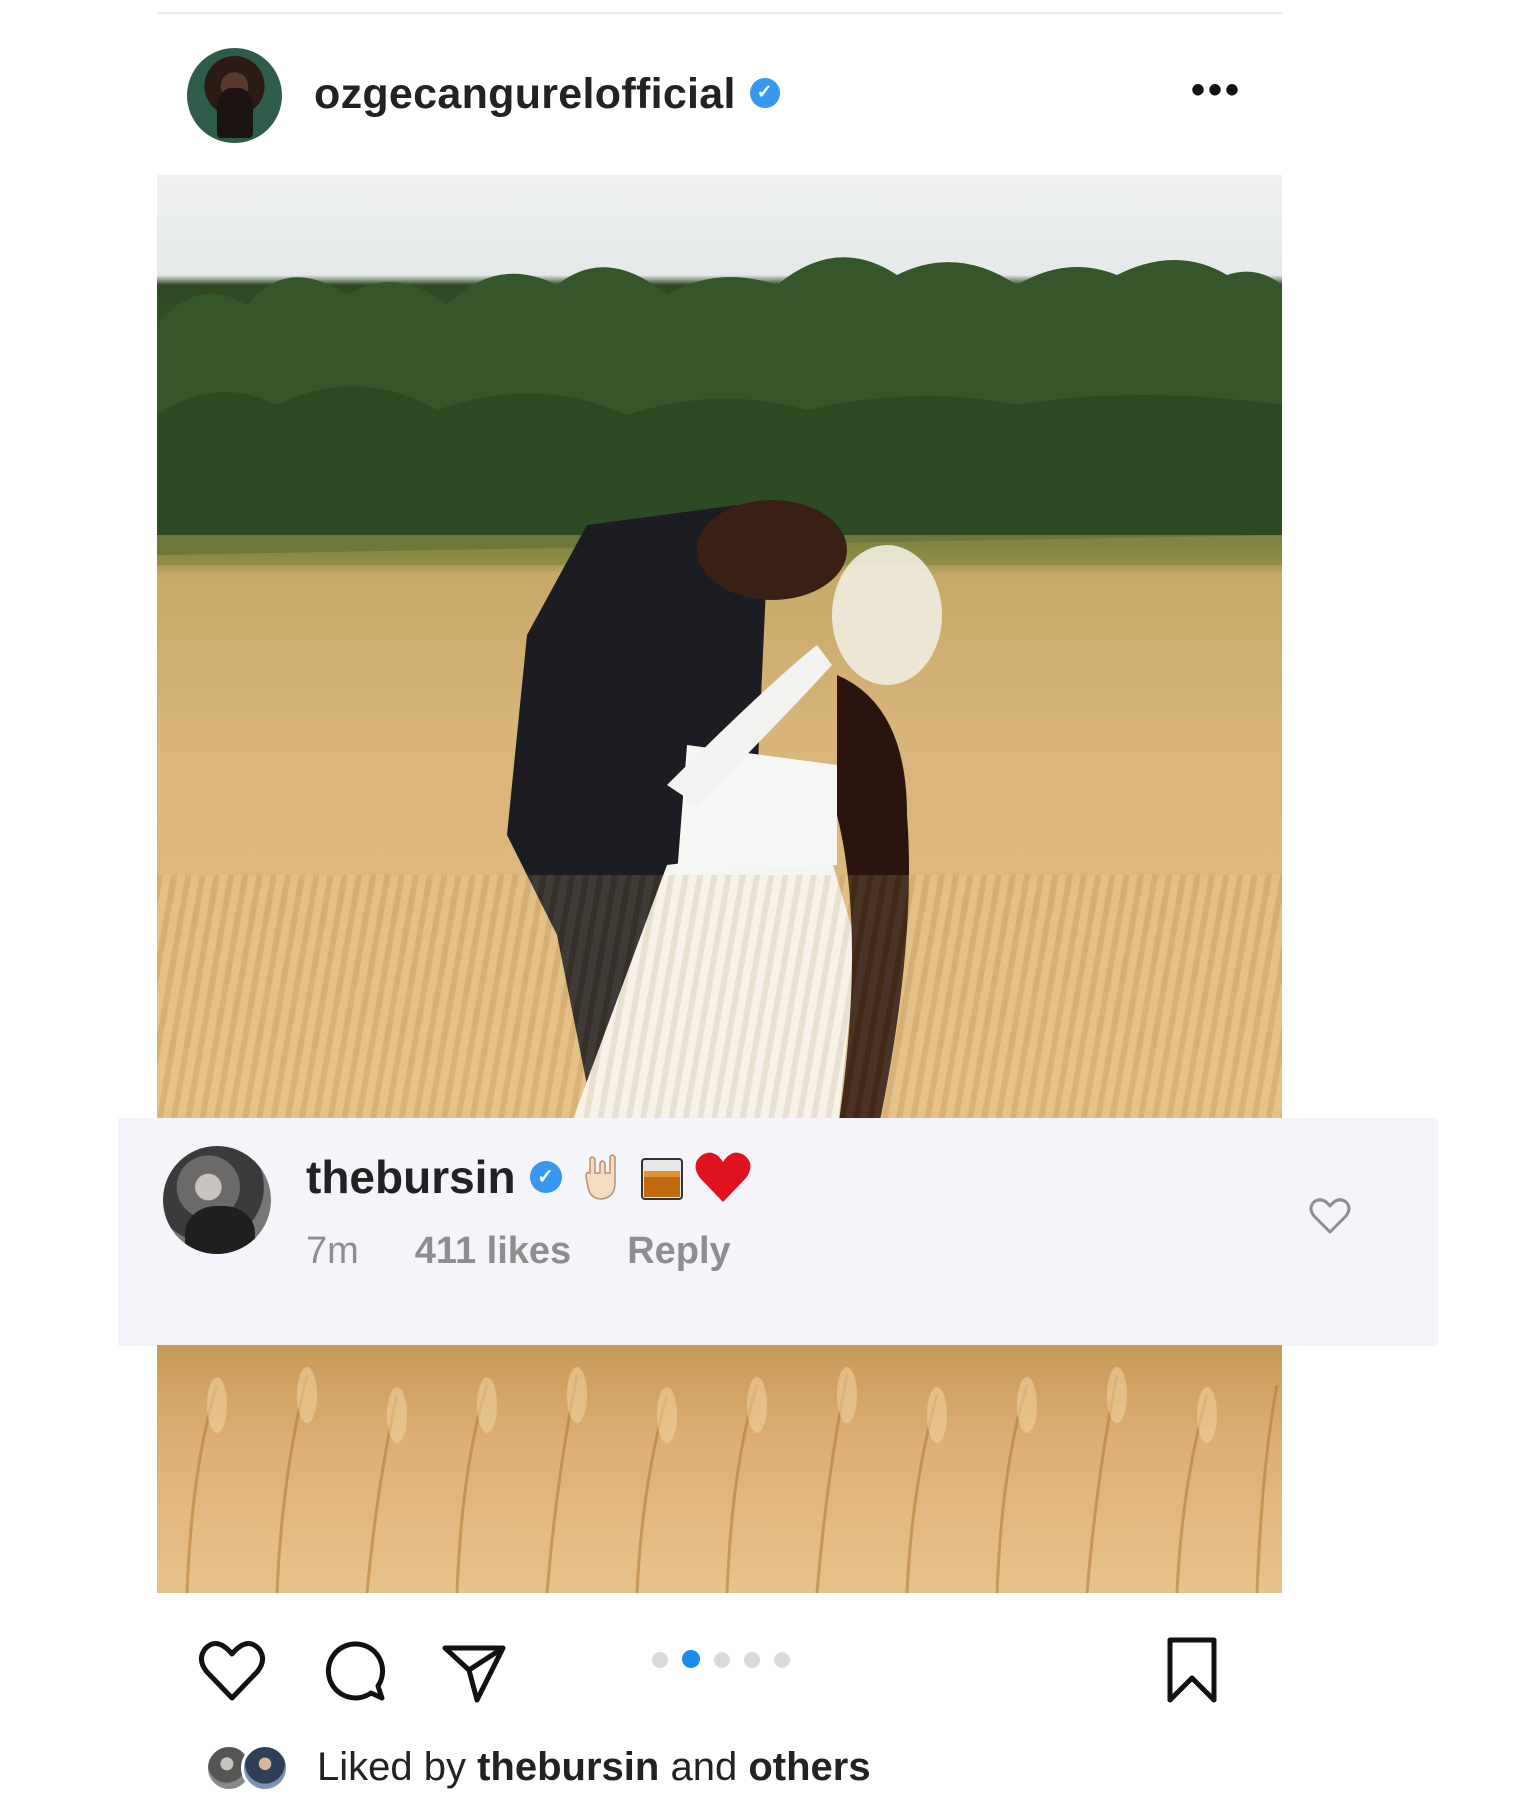 Image resolution: width=1530 pixels, height=1809 pixels. I want to click on liker-avatar, so click(265, 1768).